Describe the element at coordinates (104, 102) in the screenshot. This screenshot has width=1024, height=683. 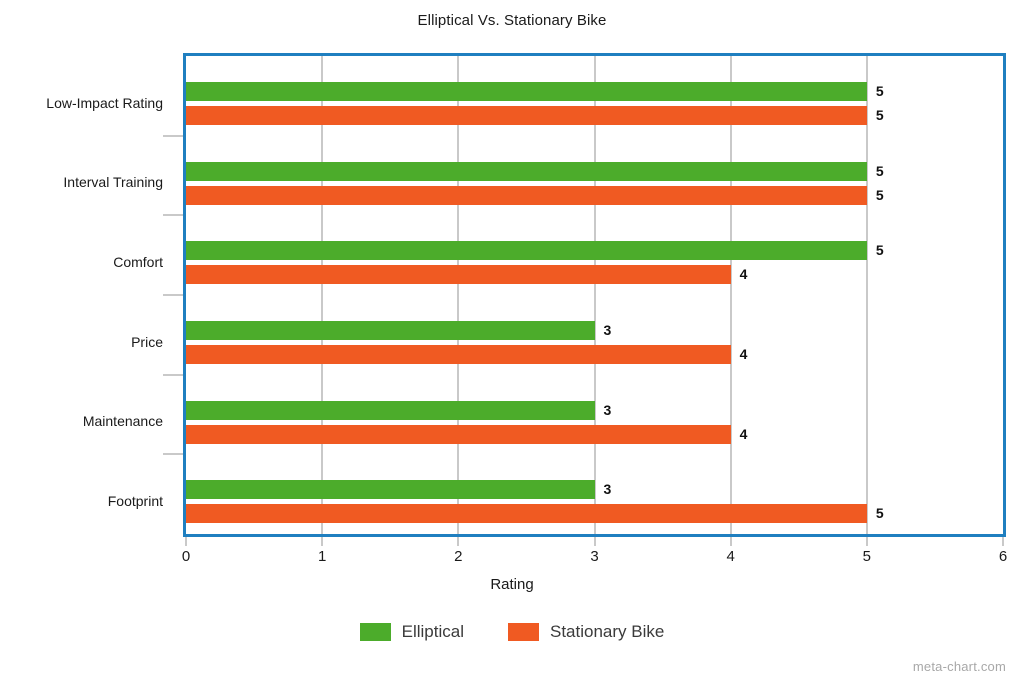
I see `y-axis-label-low-impact-rating: Low-Impact Rating` at that location.